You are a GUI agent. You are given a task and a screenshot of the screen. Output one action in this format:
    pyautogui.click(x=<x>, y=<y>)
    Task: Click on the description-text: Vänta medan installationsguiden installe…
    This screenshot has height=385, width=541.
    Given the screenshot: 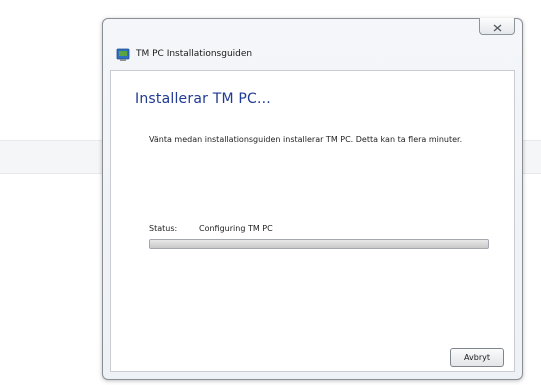 What is the action you would take?
    pyautogui.click(x=306, y=139)
    